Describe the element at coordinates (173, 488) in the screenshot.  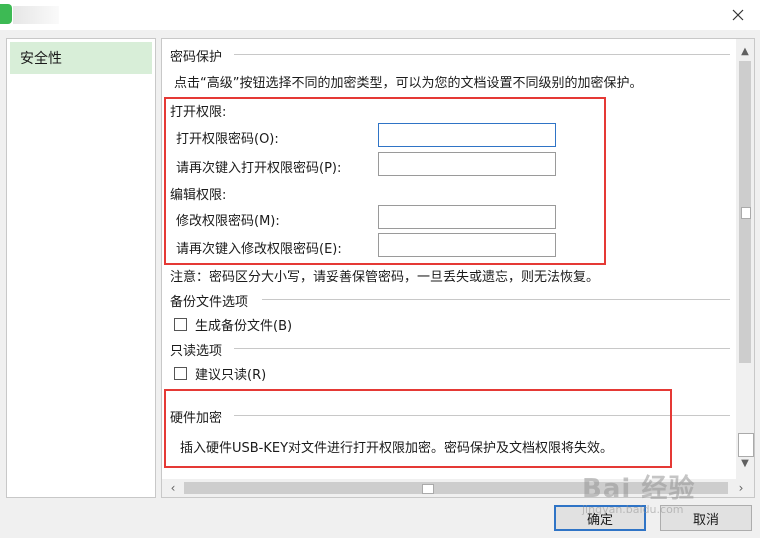
I see `scroll-left-icon: ‹` at that location.